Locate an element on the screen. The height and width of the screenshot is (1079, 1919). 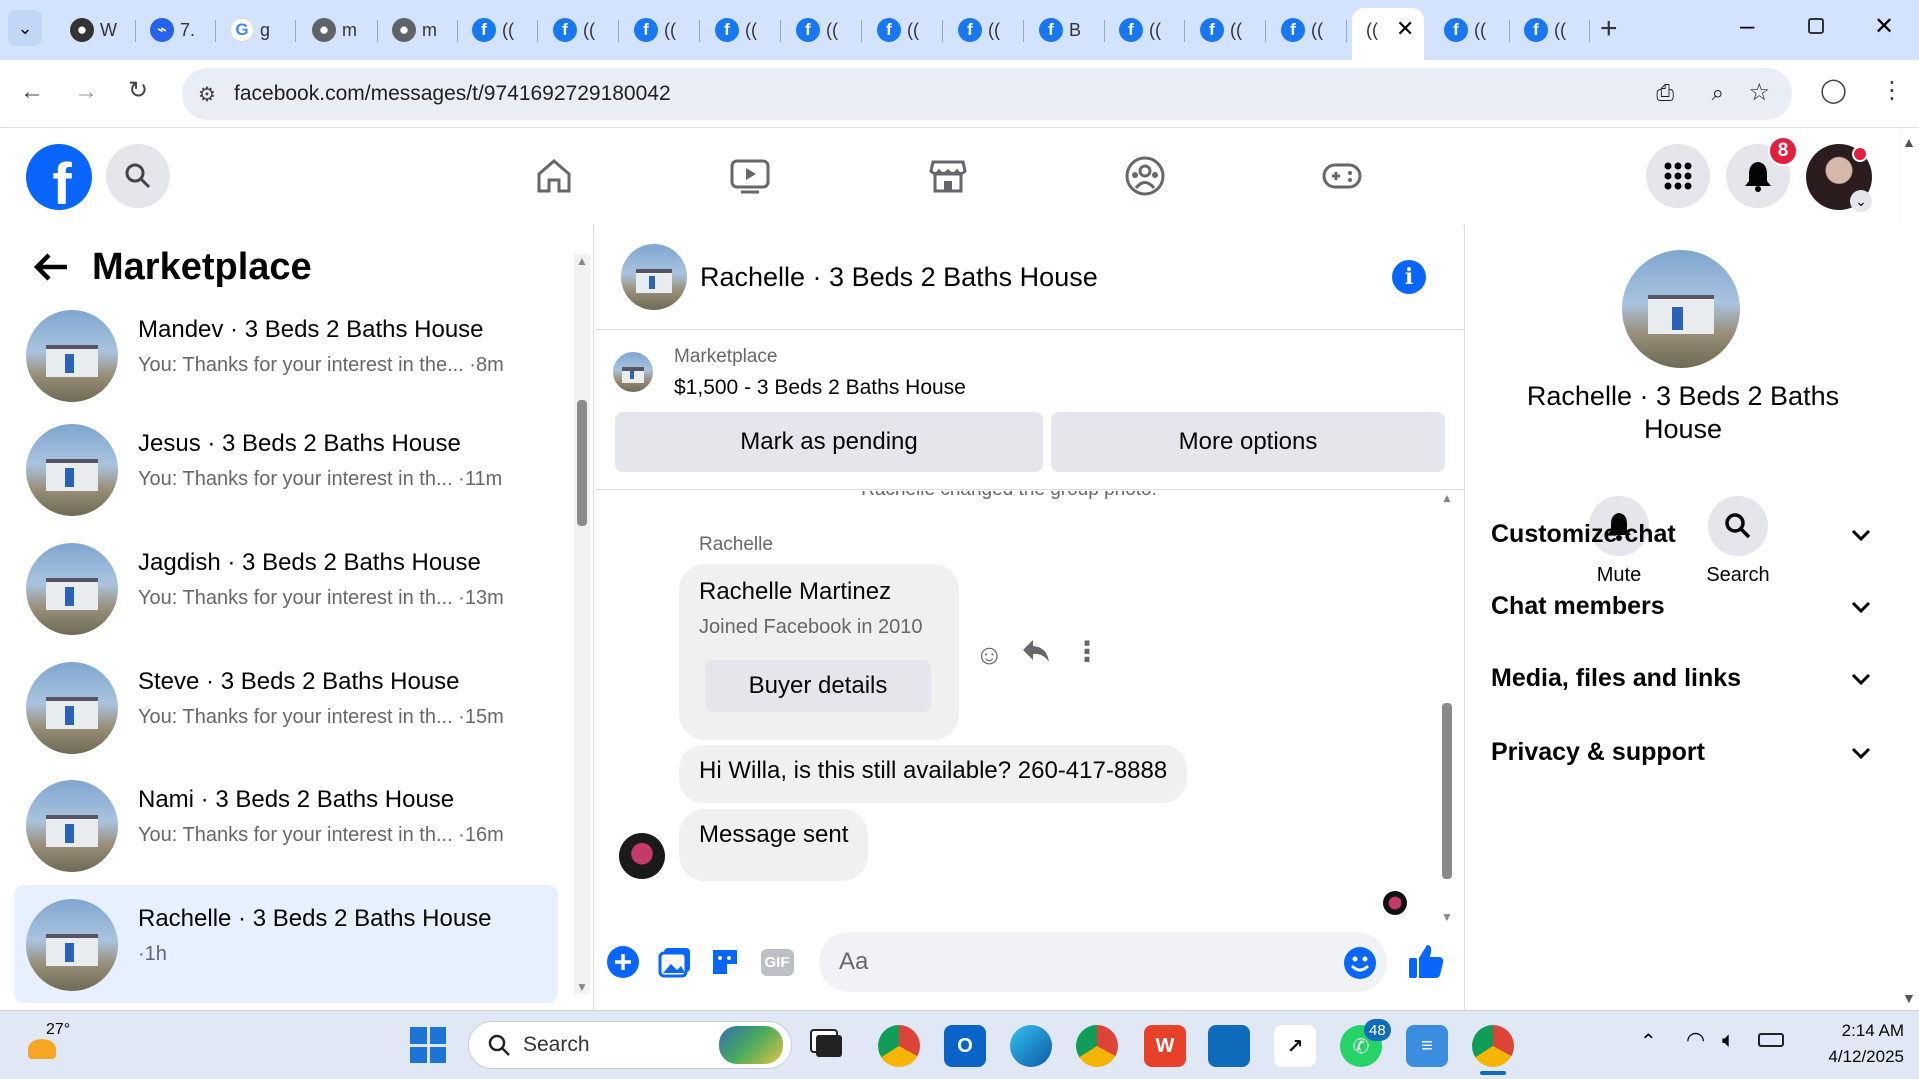
message-input: Aa is located at coordinates (1103, 962).